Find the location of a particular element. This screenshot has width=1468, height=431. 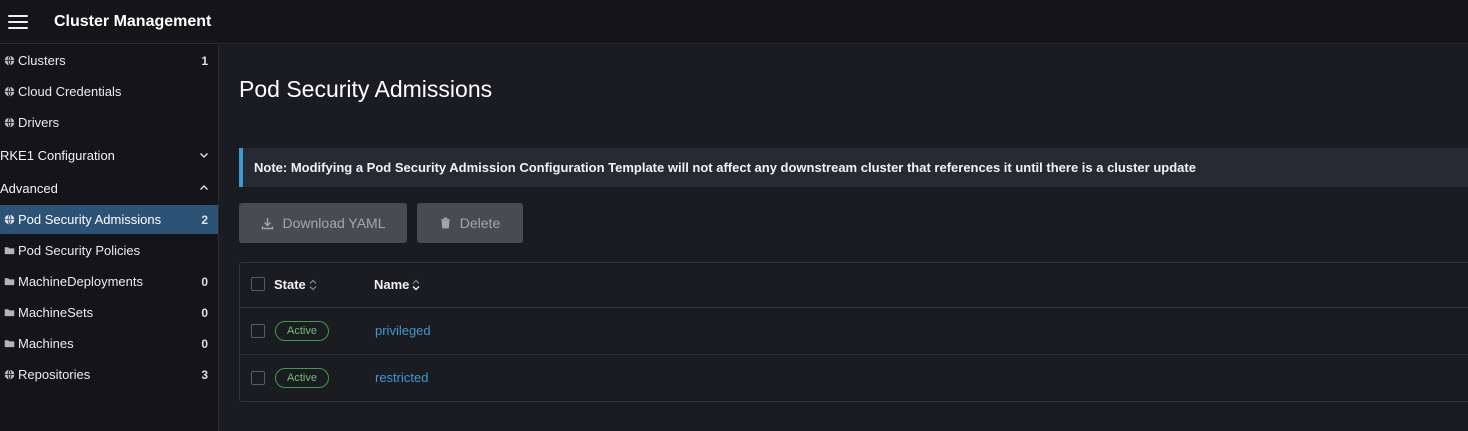

chevron-down-icon is located at coordinates (204, 155).